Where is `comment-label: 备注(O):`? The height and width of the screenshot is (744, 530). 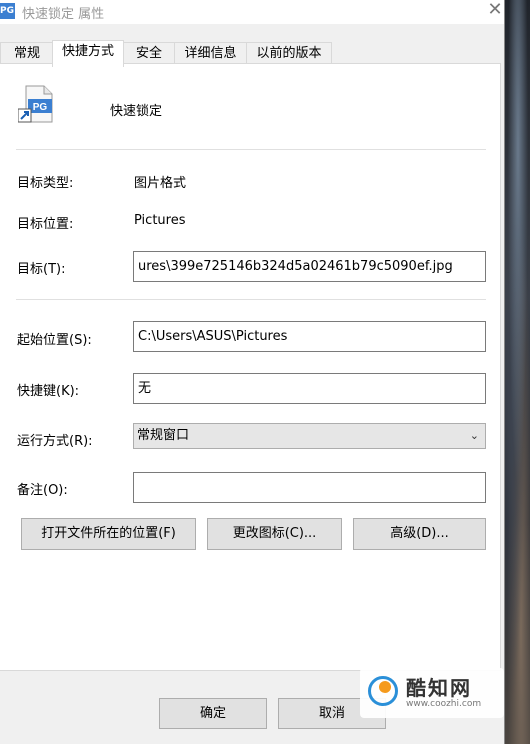
comment-label: 备注(O): is located at coordinates (42, 490).